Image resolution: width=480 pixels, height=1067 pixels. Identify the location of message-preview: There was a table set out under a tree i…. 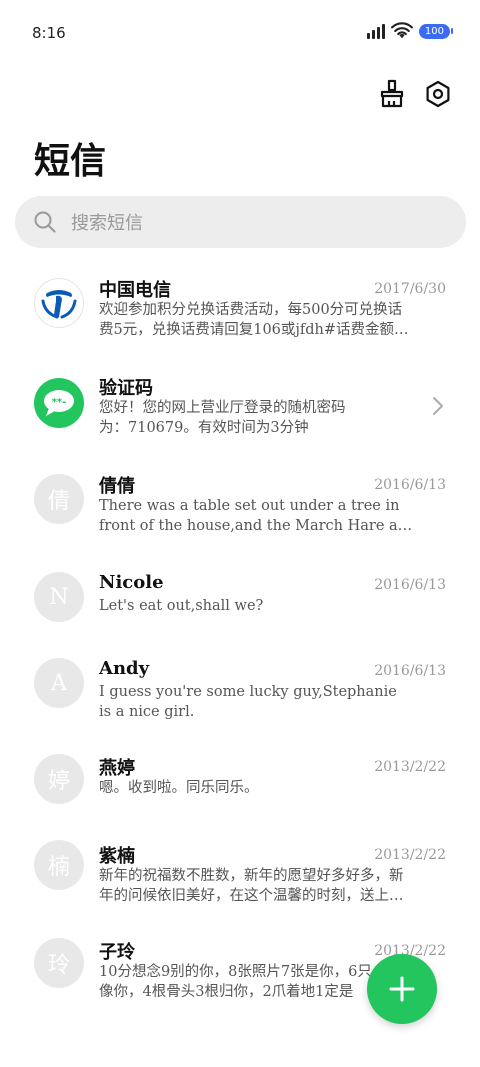
(256, 516).